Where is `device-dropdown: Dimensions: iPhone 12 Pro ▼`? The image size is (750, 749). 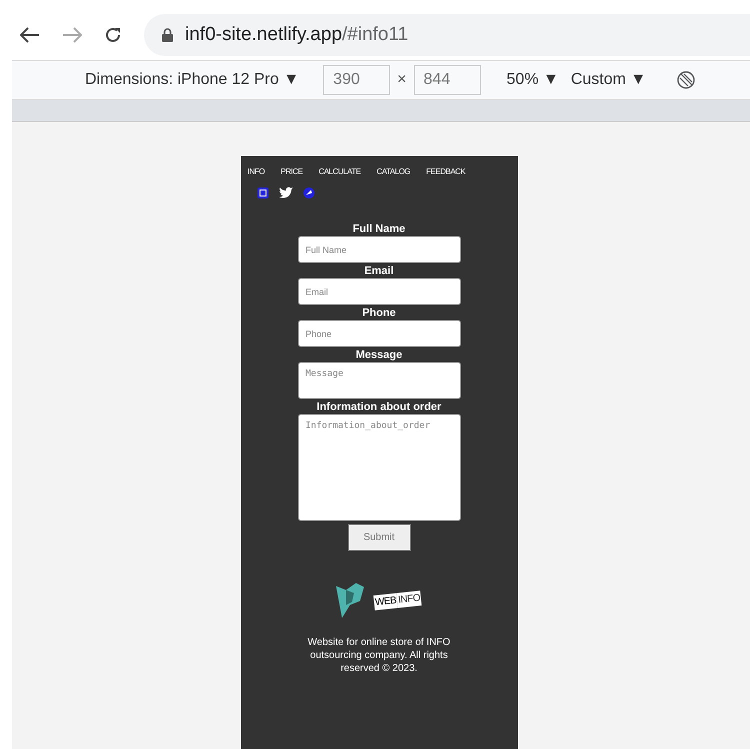
device-dropdown: Dimensions: iPhone 12 Pro ▼ is located at coordinates (192, 80).